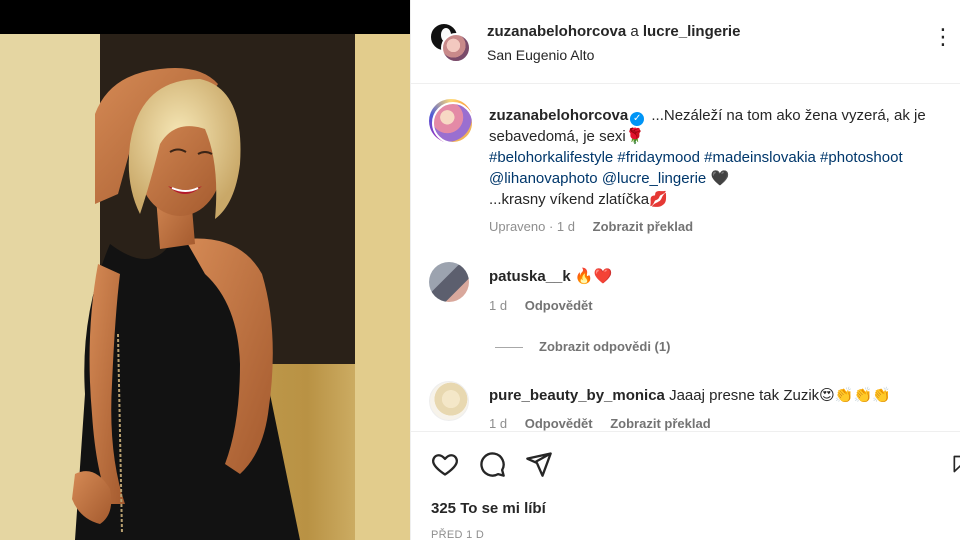  I want to click on likes-count: 325 To se mi líbí, so click(488, 508).